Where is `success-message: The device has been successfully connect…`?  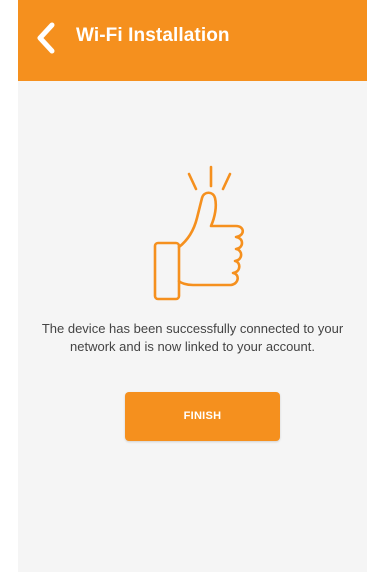 success-message: The device has been successfully connect… is located at coordinates (192, 337).